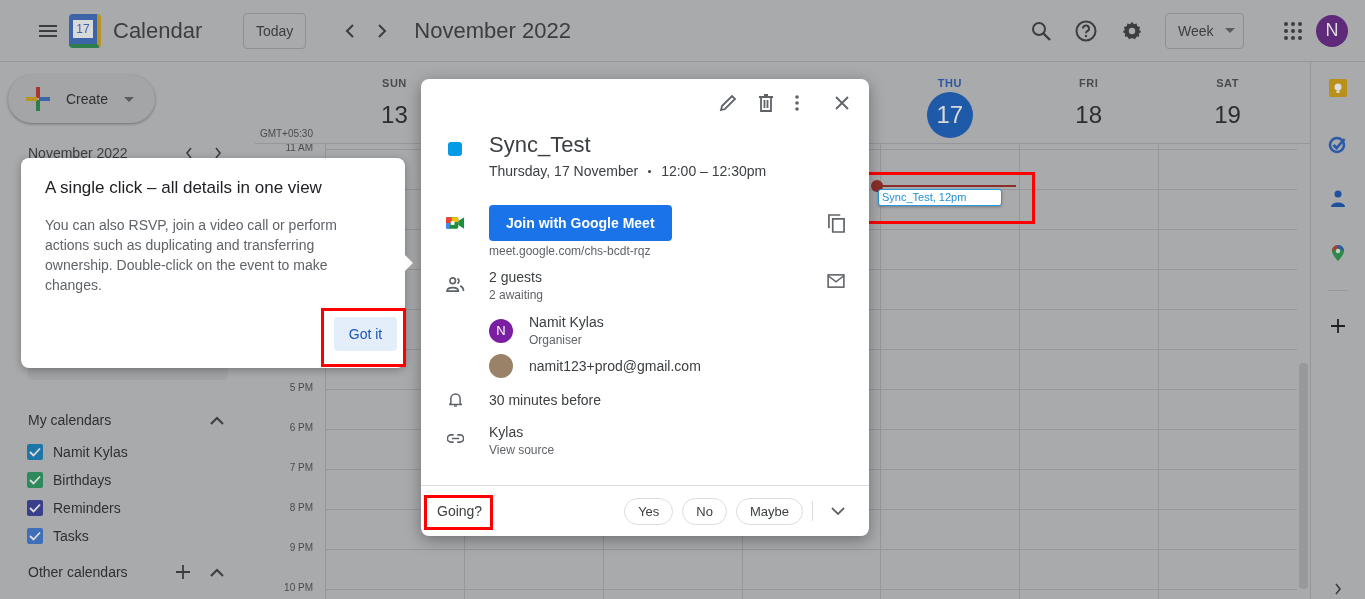  I want to click on delete-icon, so click(766, 103).